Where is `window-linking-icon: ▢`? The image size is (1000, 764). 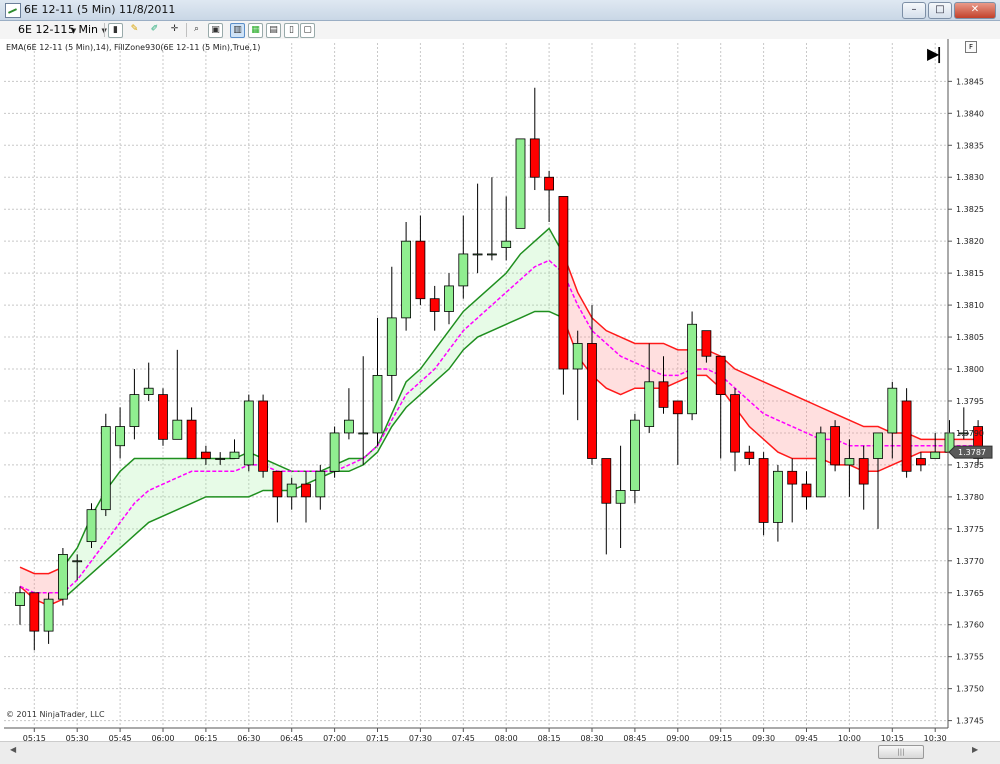 window-linking-icon: ▢ is located at coordinates (307, 30).